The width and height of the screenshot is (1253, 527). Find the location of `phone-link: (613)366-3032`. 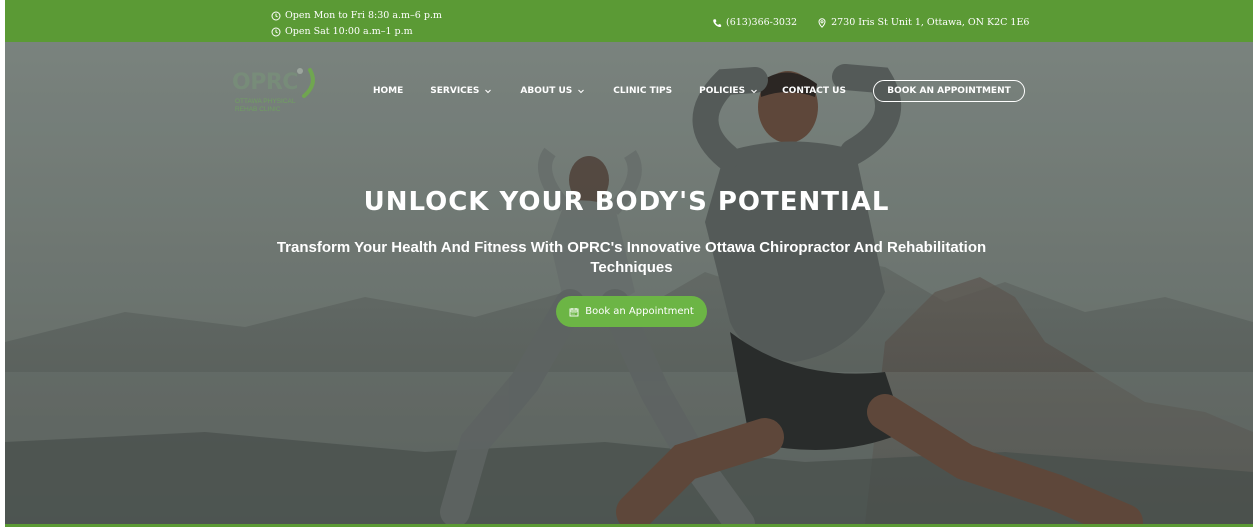

phone-link: (613)366-3032 is located at coordinates (754, 22).